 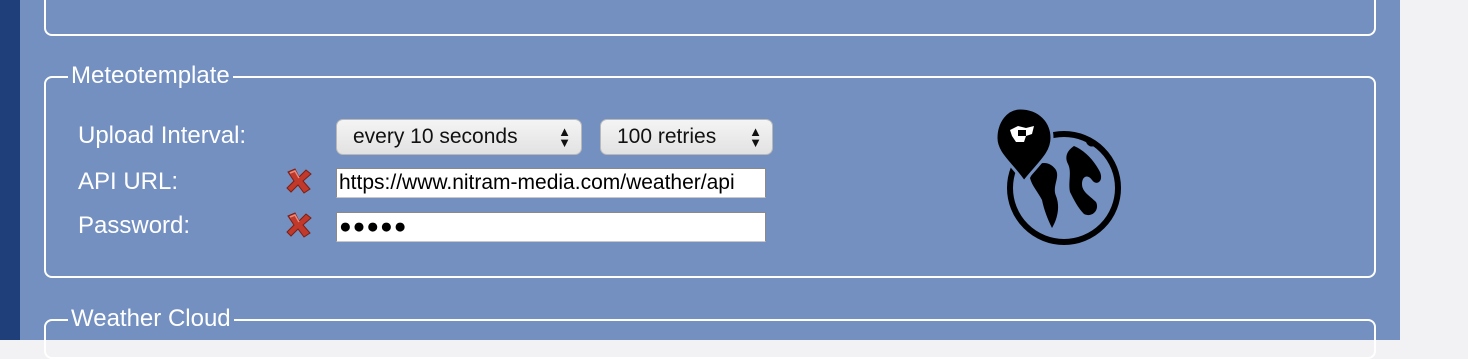 What do you see at coordinates (299, 181) in the screenshot?
I see `api-url-error-icon` at bounding box center [299, 181].